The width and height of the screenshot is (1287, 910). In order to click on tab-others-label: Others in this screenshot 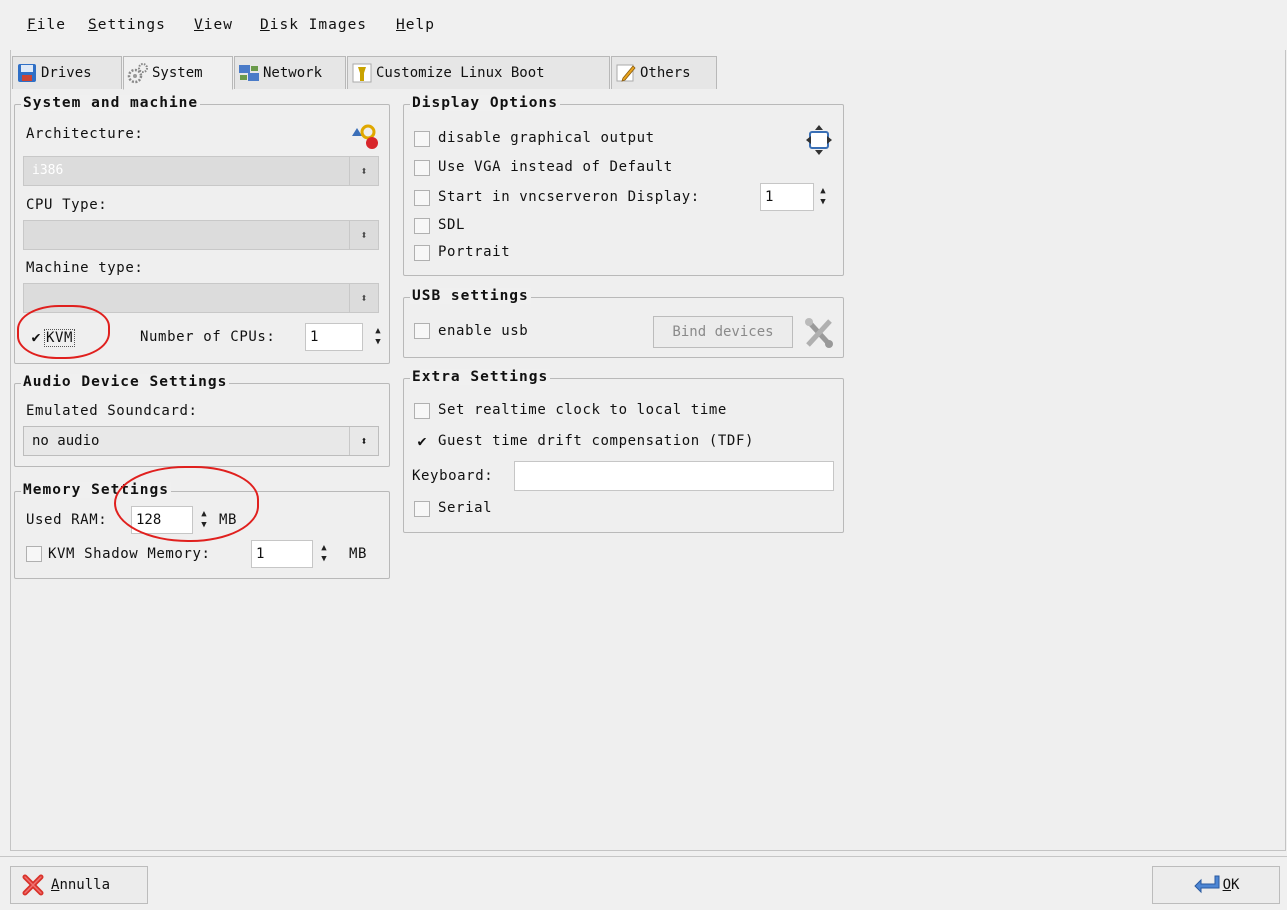, I will do `click(665, 73)`.